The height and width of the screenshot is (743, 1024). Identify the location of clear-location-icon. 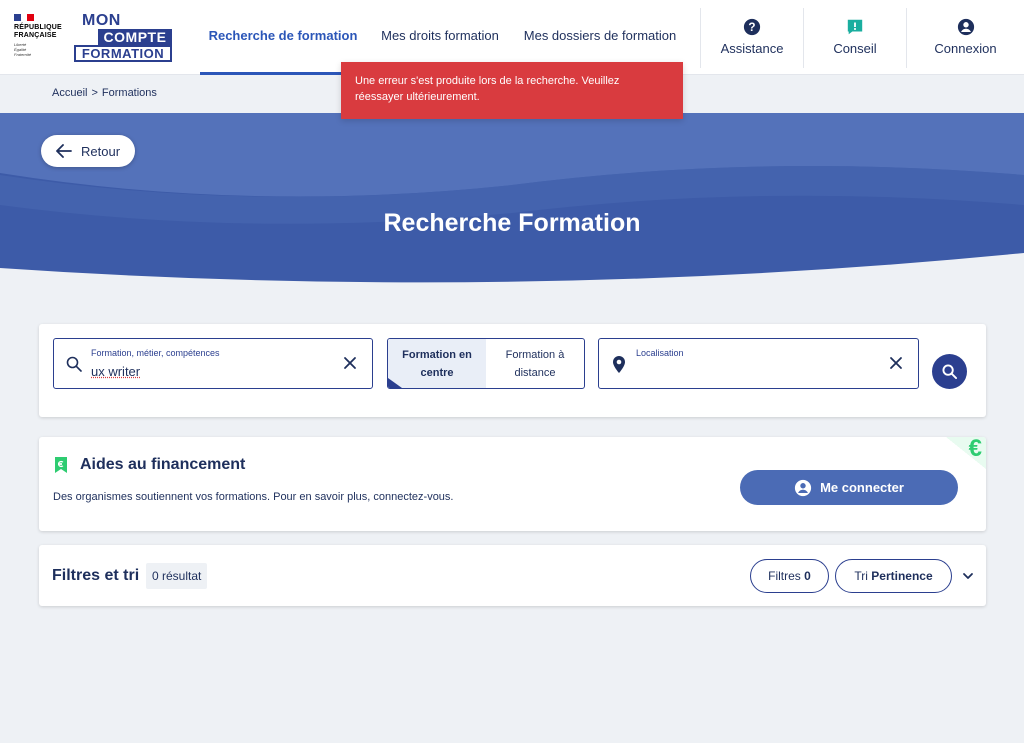
(896, 363).